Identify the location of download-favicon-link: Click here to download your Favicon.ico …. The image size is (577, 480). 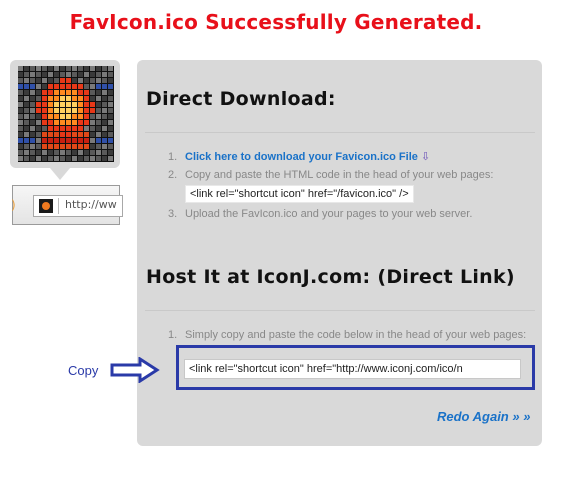
(301, 157).